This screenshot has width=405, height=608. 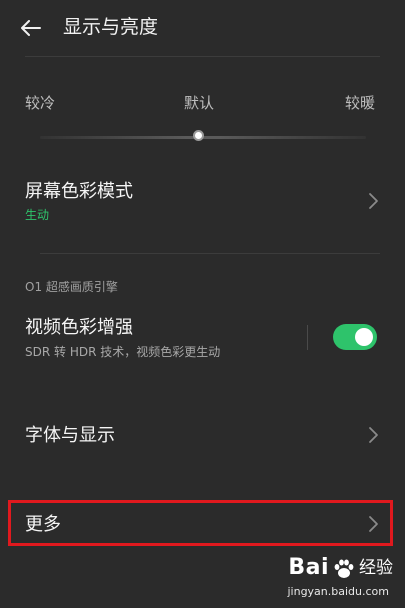 What do you see at coordinates (199, 103) in the screenshot?
I see `temperature-default-label: 默认` at bounding box center [199, 103].